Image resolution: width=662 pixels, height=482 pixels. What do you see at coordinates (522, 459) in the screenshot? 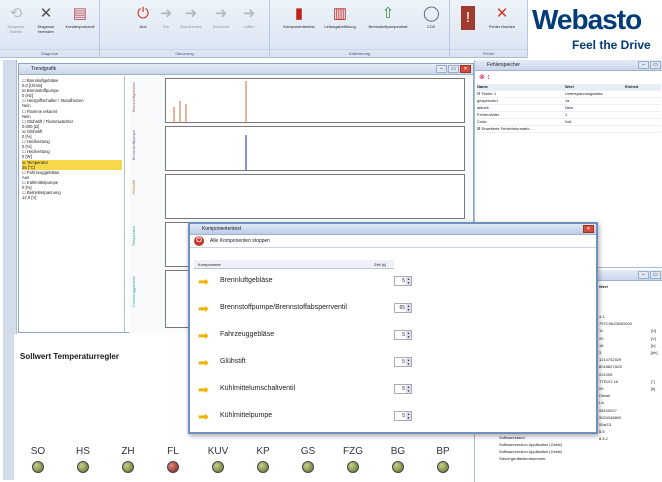
I see `info-name: Steuergeräteidentnummer` at bounding box center [522, 459].